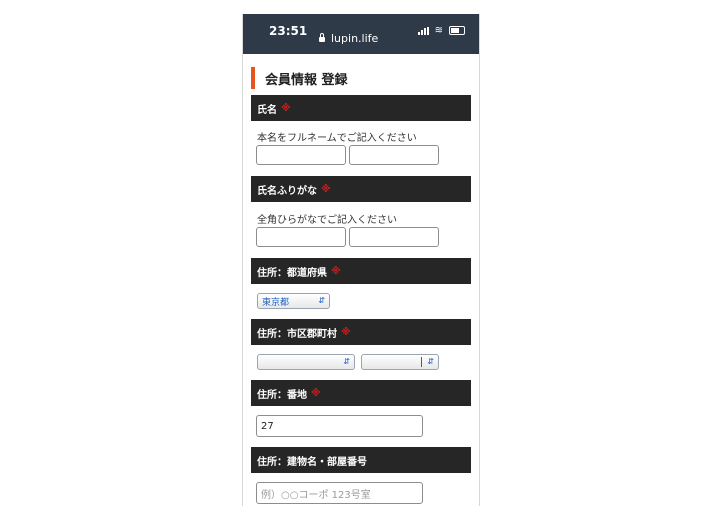 The image size is (720, 506). What do you see at coordinates (301, 237) in the screenshot?
I see `last-name-kana-input` at bounding box center [301, 237].